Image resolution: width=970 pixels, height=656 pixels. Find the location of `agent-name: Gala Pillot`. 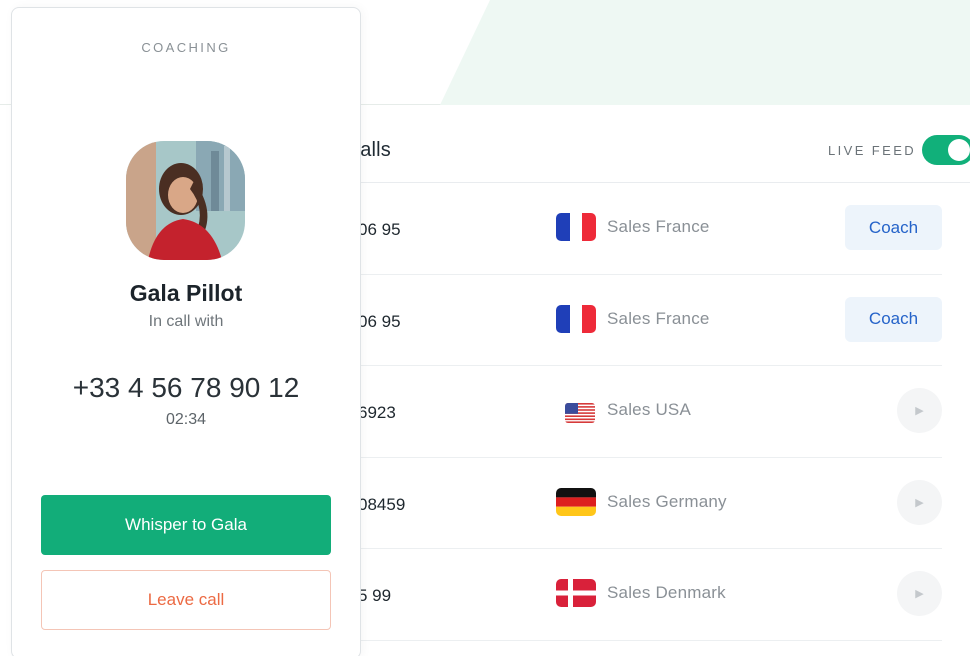

agent-name: Gala Pillot is located at coordinates (186, 293).